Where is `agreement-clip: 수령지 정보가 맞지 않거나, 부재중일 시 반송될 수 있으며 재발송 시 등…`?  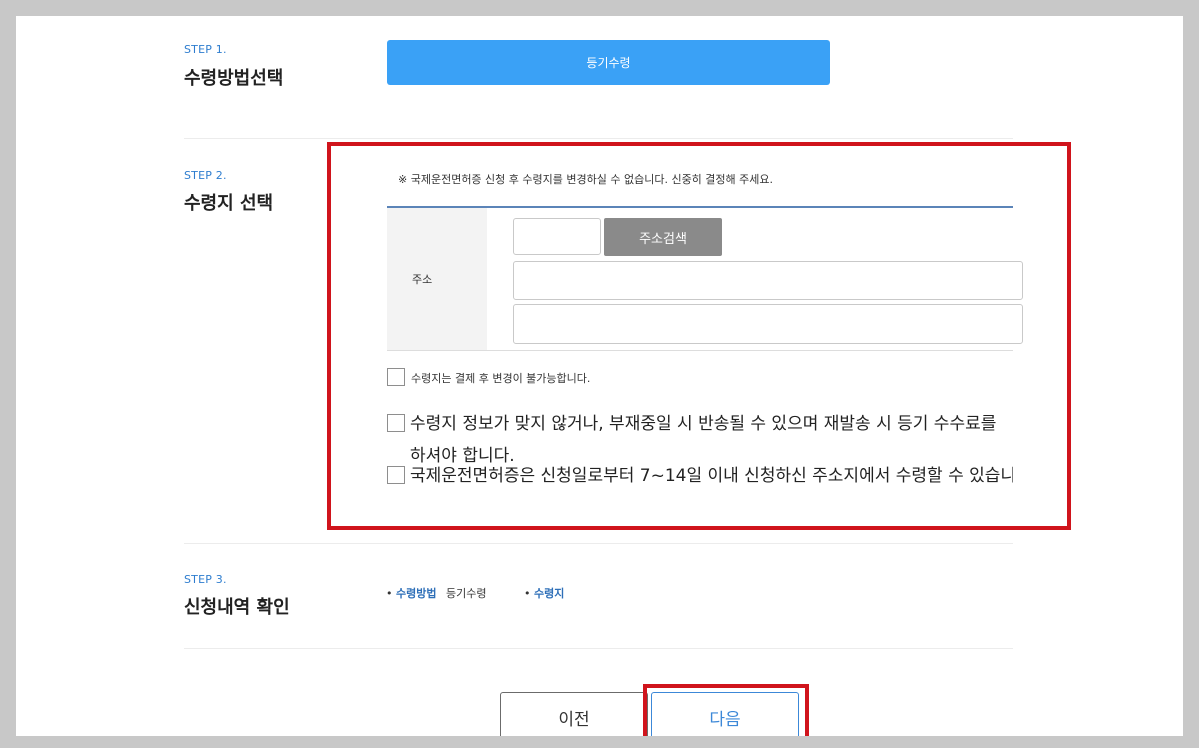
agreement-clip: 수령지 정보가 맞지 않거나, 부재중일 시 반송될 수 있으며 재발송 시 등… is located at coordinates (699, 456).